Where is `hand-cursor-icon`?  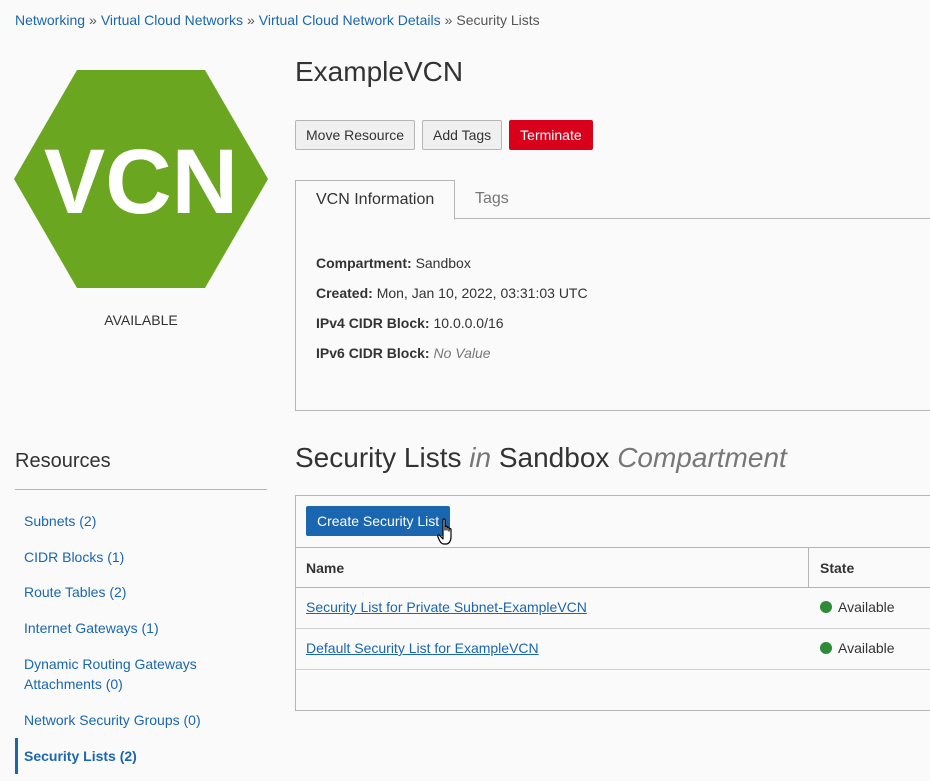 hand-cursor-icon is located at coordinates (444, 531).